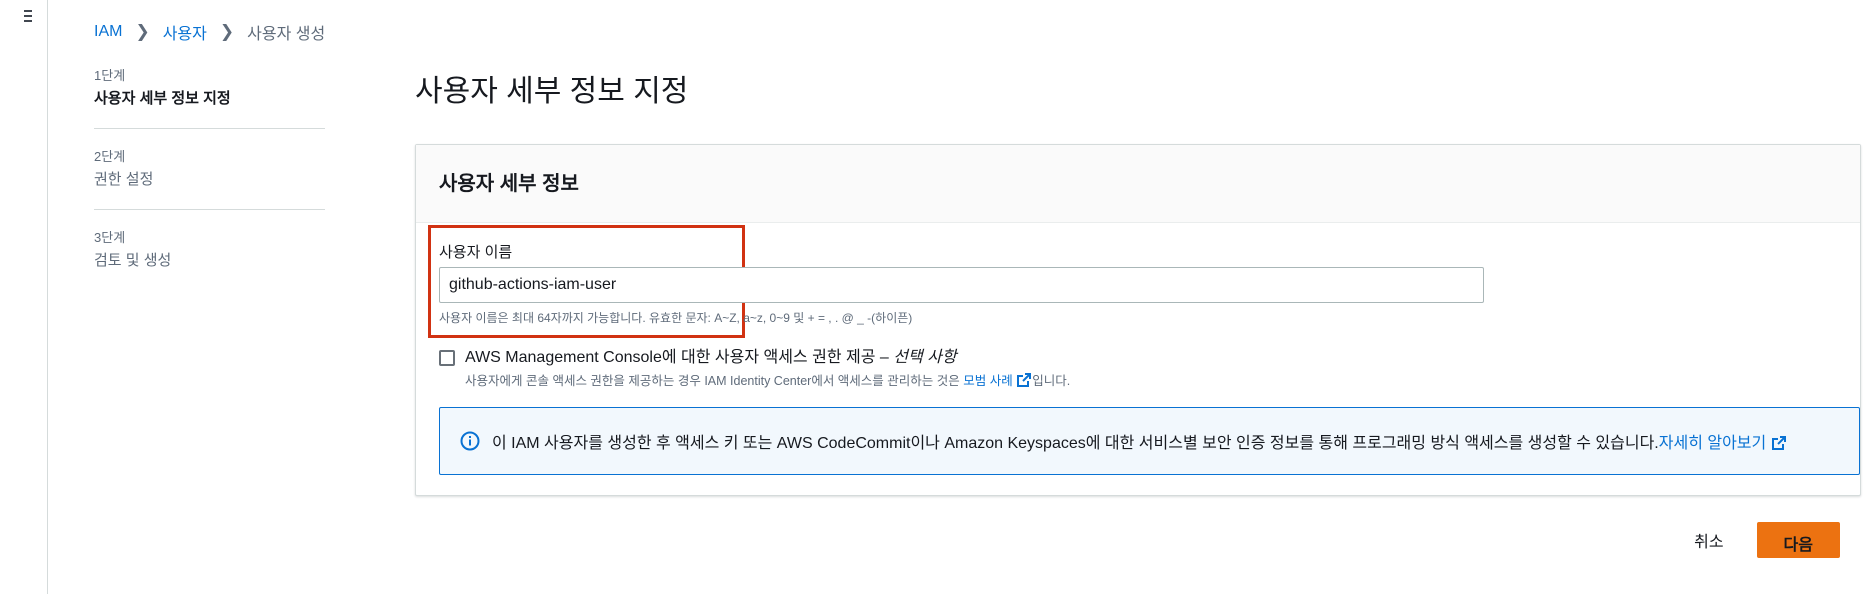 This screenshot has height=594, width=1870. What do you see at coordinates (1708, 540) in the screenshot?
I see `cancel-button: 취소` at bounding box center [1708, 540].